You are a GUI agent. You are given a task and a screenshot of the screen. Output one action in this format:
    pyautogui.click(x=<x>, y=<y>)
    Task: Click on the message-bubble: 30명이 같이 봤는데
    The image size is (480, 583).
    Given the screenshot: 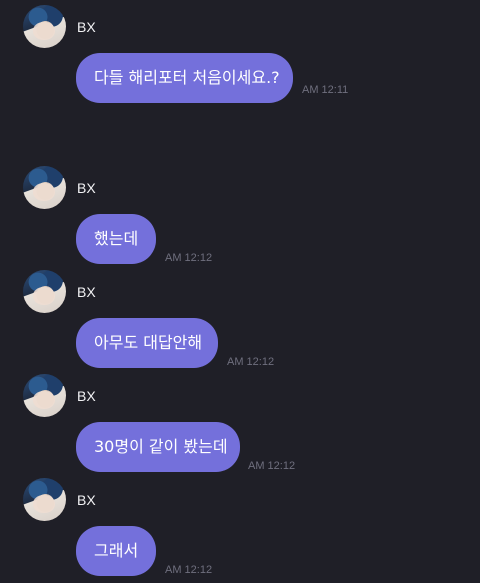 What is the action you would take?
    pyautogui.click(x=158, y=447)
    